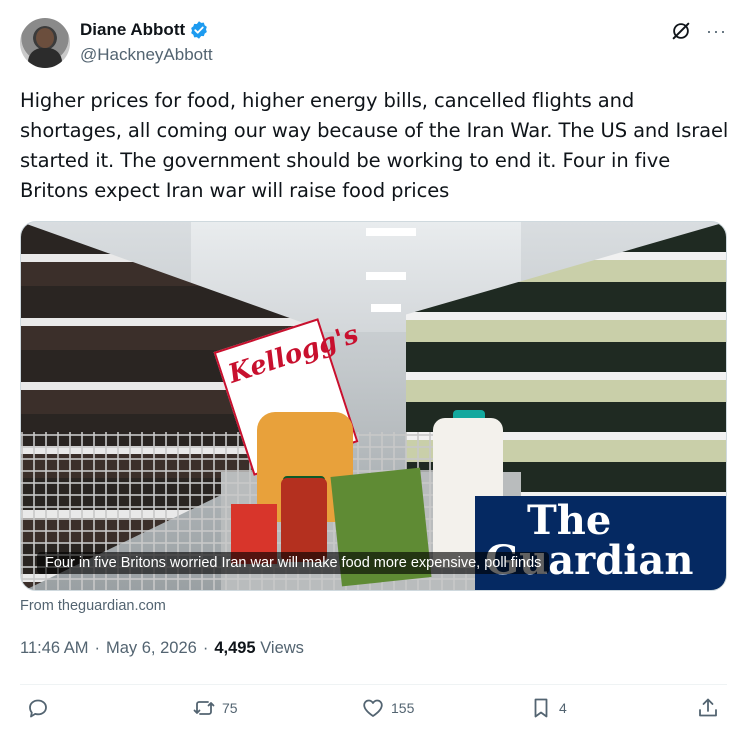 The width and height of the screenshot is (747, 739). Describe the element at coordinates (708, 707) in the screenshot. I see `share-icon` at that location.